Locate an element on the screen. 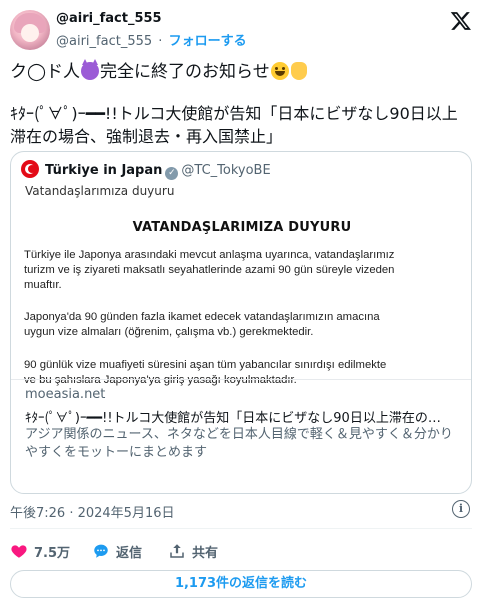  heart-icon is located at coordinates (19, 551).